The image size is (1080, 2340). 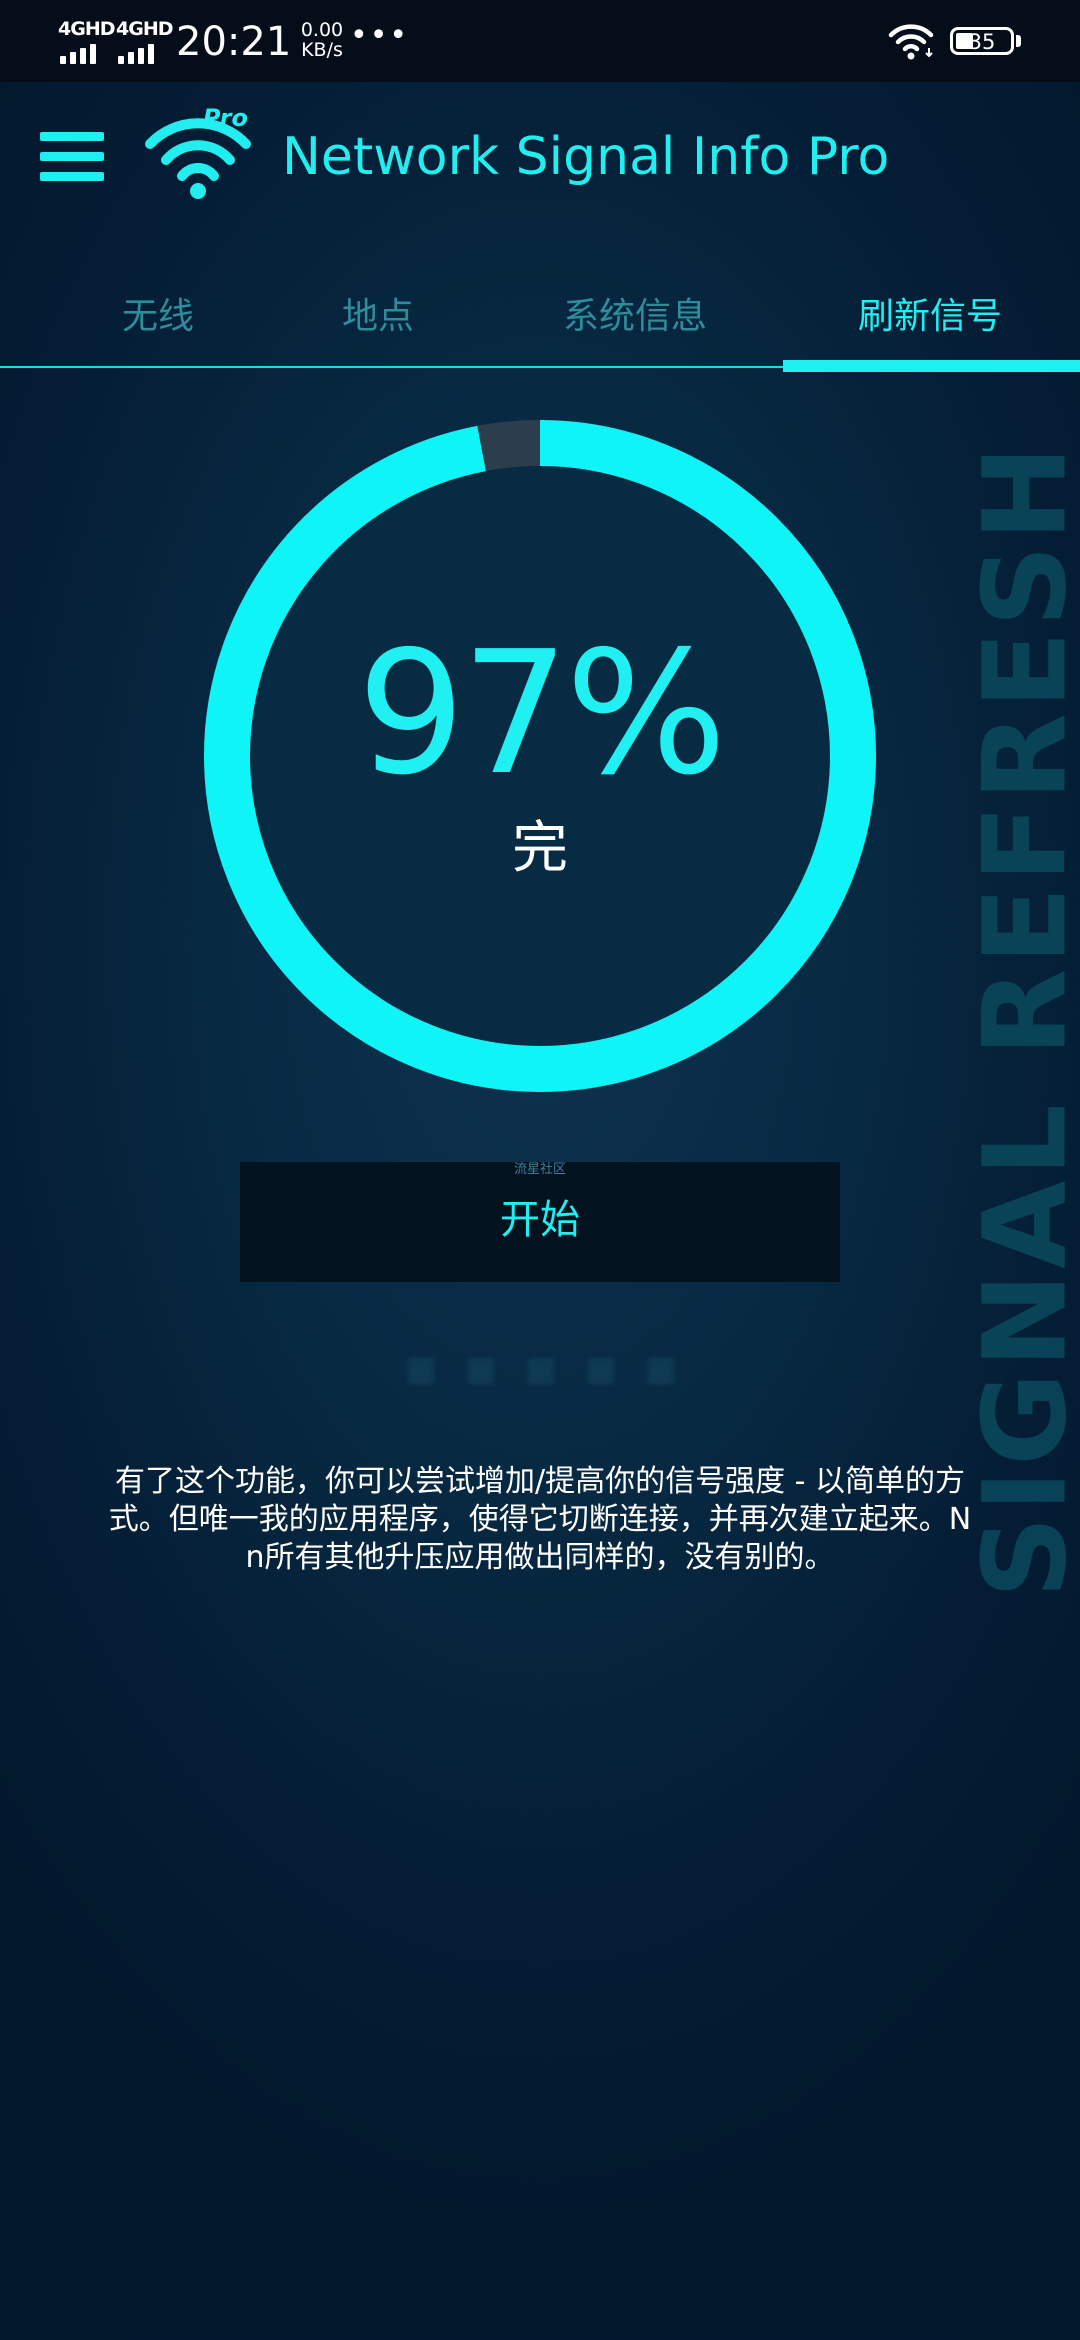 I want to click on mobile-signal-1: 4GHD, so click(x=87, y=41).